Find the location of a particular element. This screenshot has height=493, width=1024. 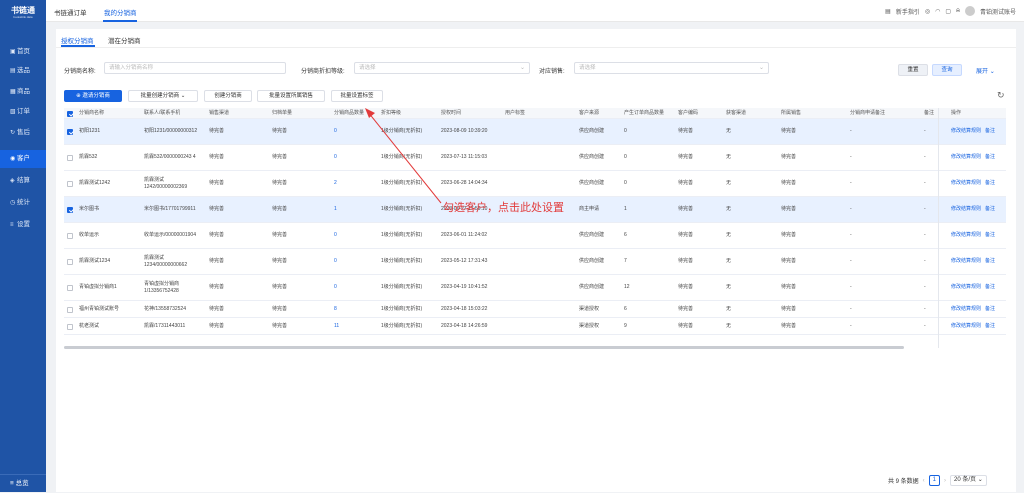

annotation-arrow is located at coordinates (403, 156).